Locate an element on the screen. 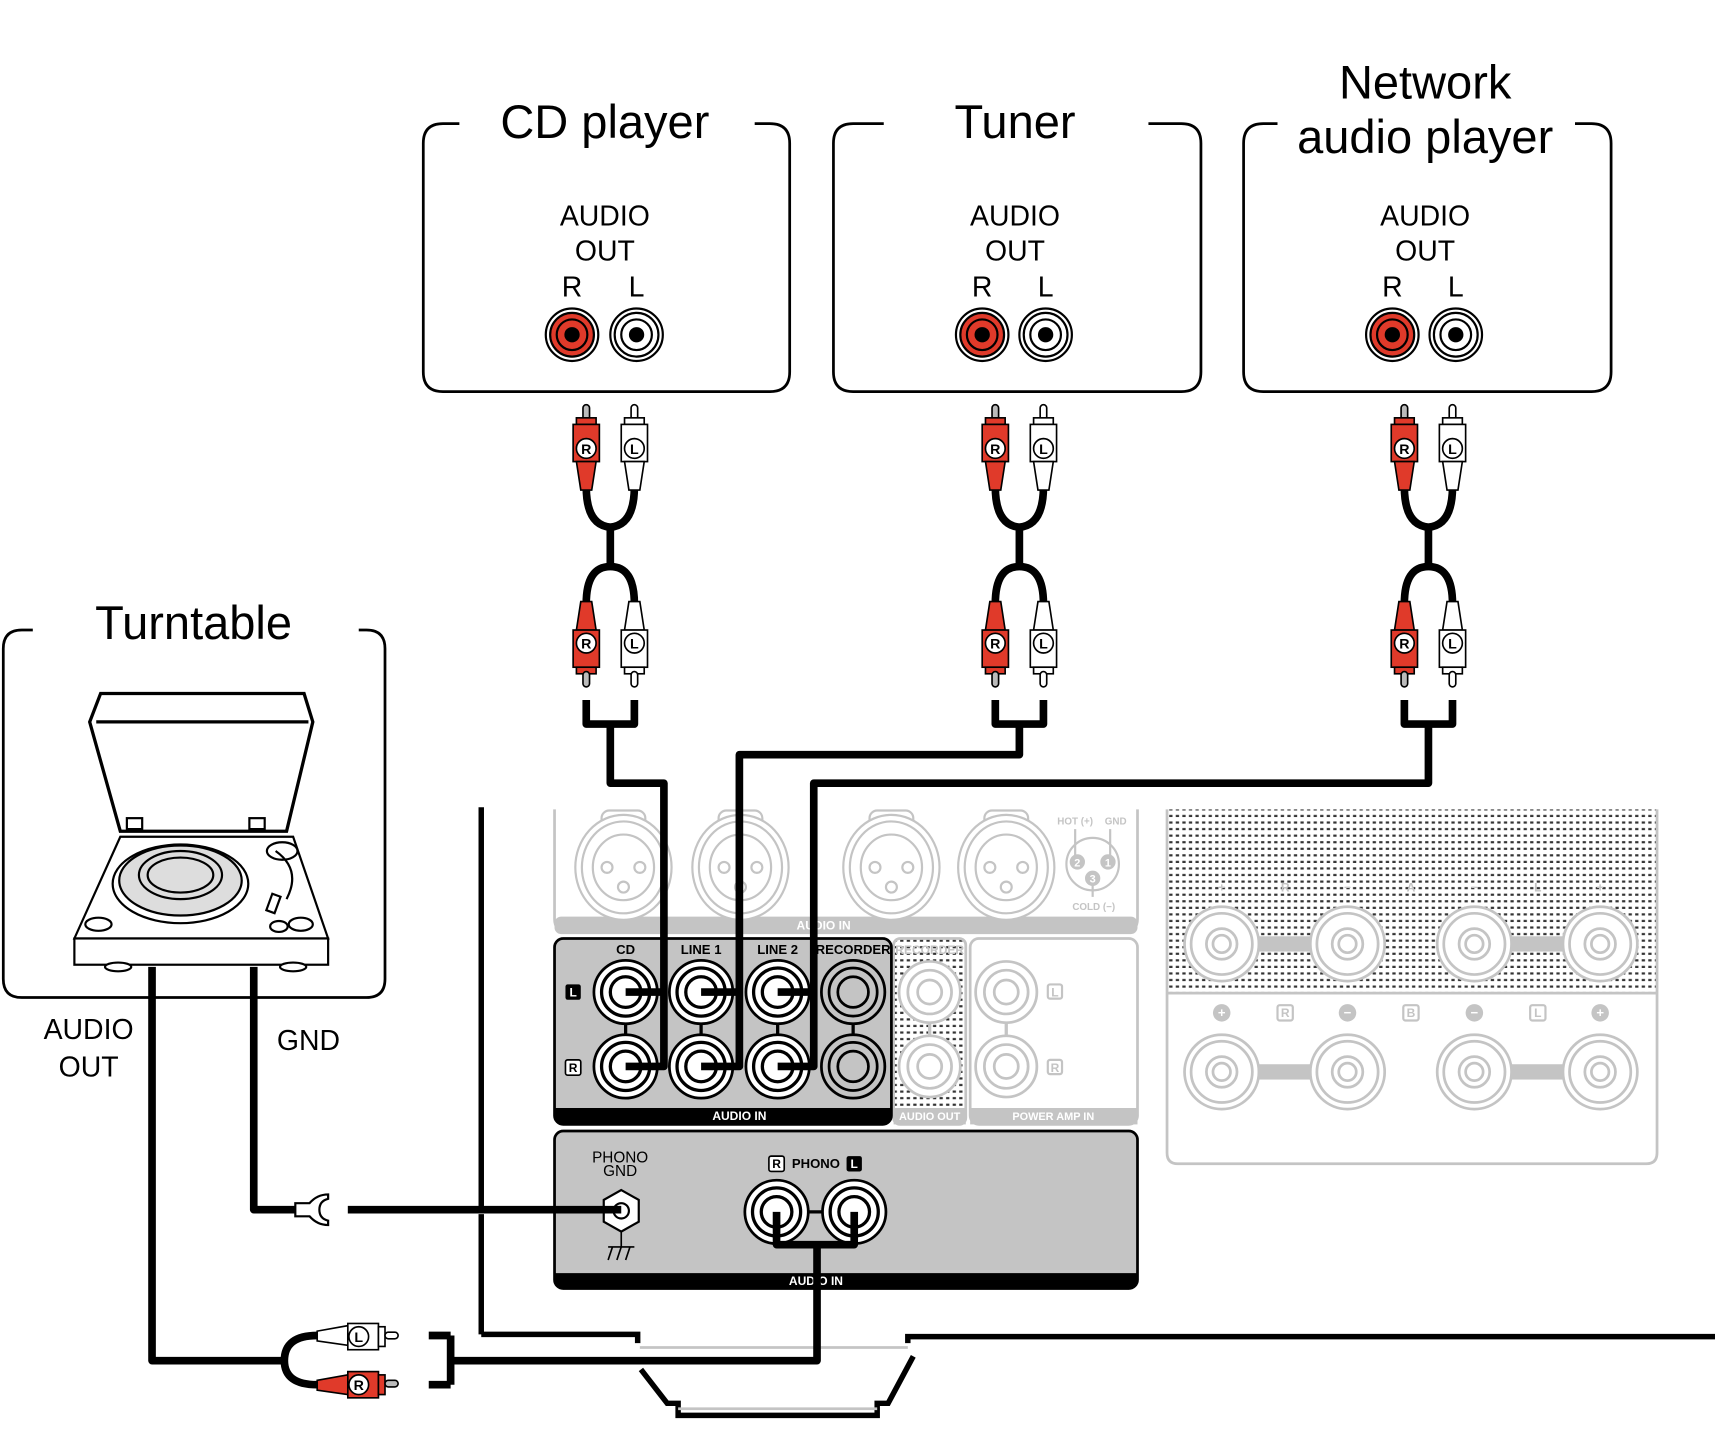 This screenshot has width=1715, height=1446. network-audio-label: AUDIO is located at coordinates (1425, 216).